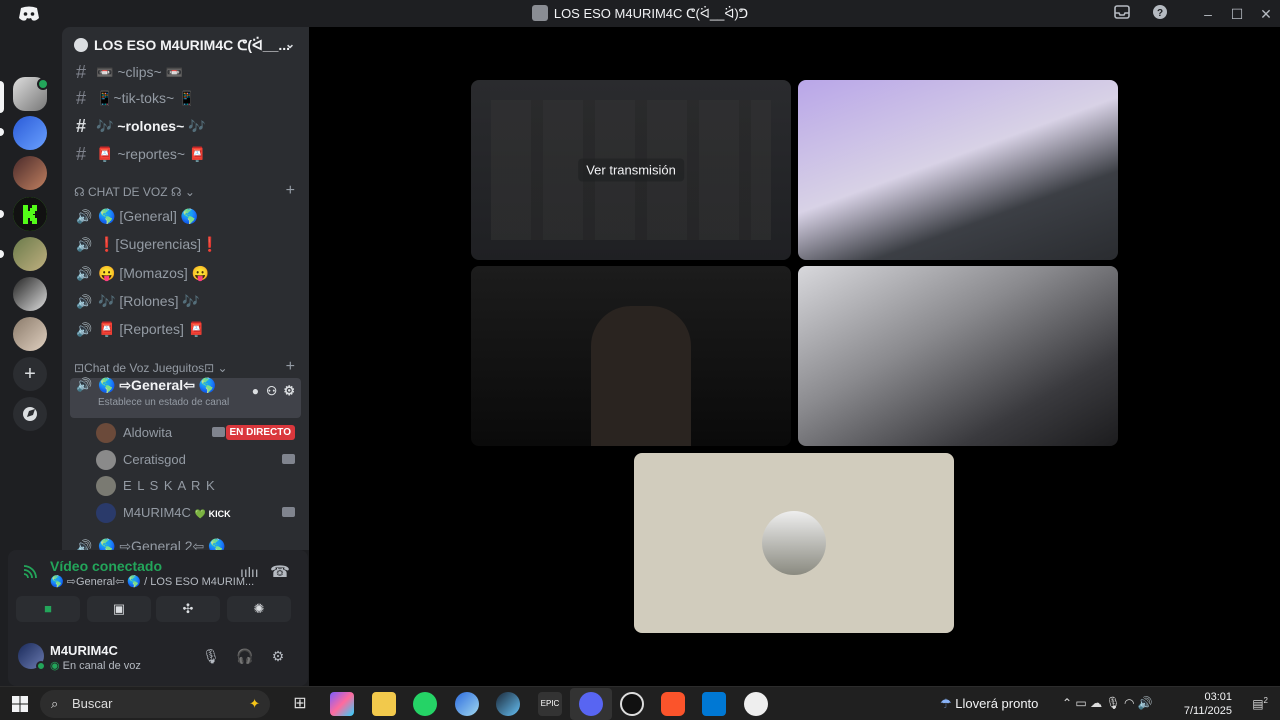  Describe the element at coordinates (119, 609) in the screenshot. I see `screen-share-button: ▣` at that location.